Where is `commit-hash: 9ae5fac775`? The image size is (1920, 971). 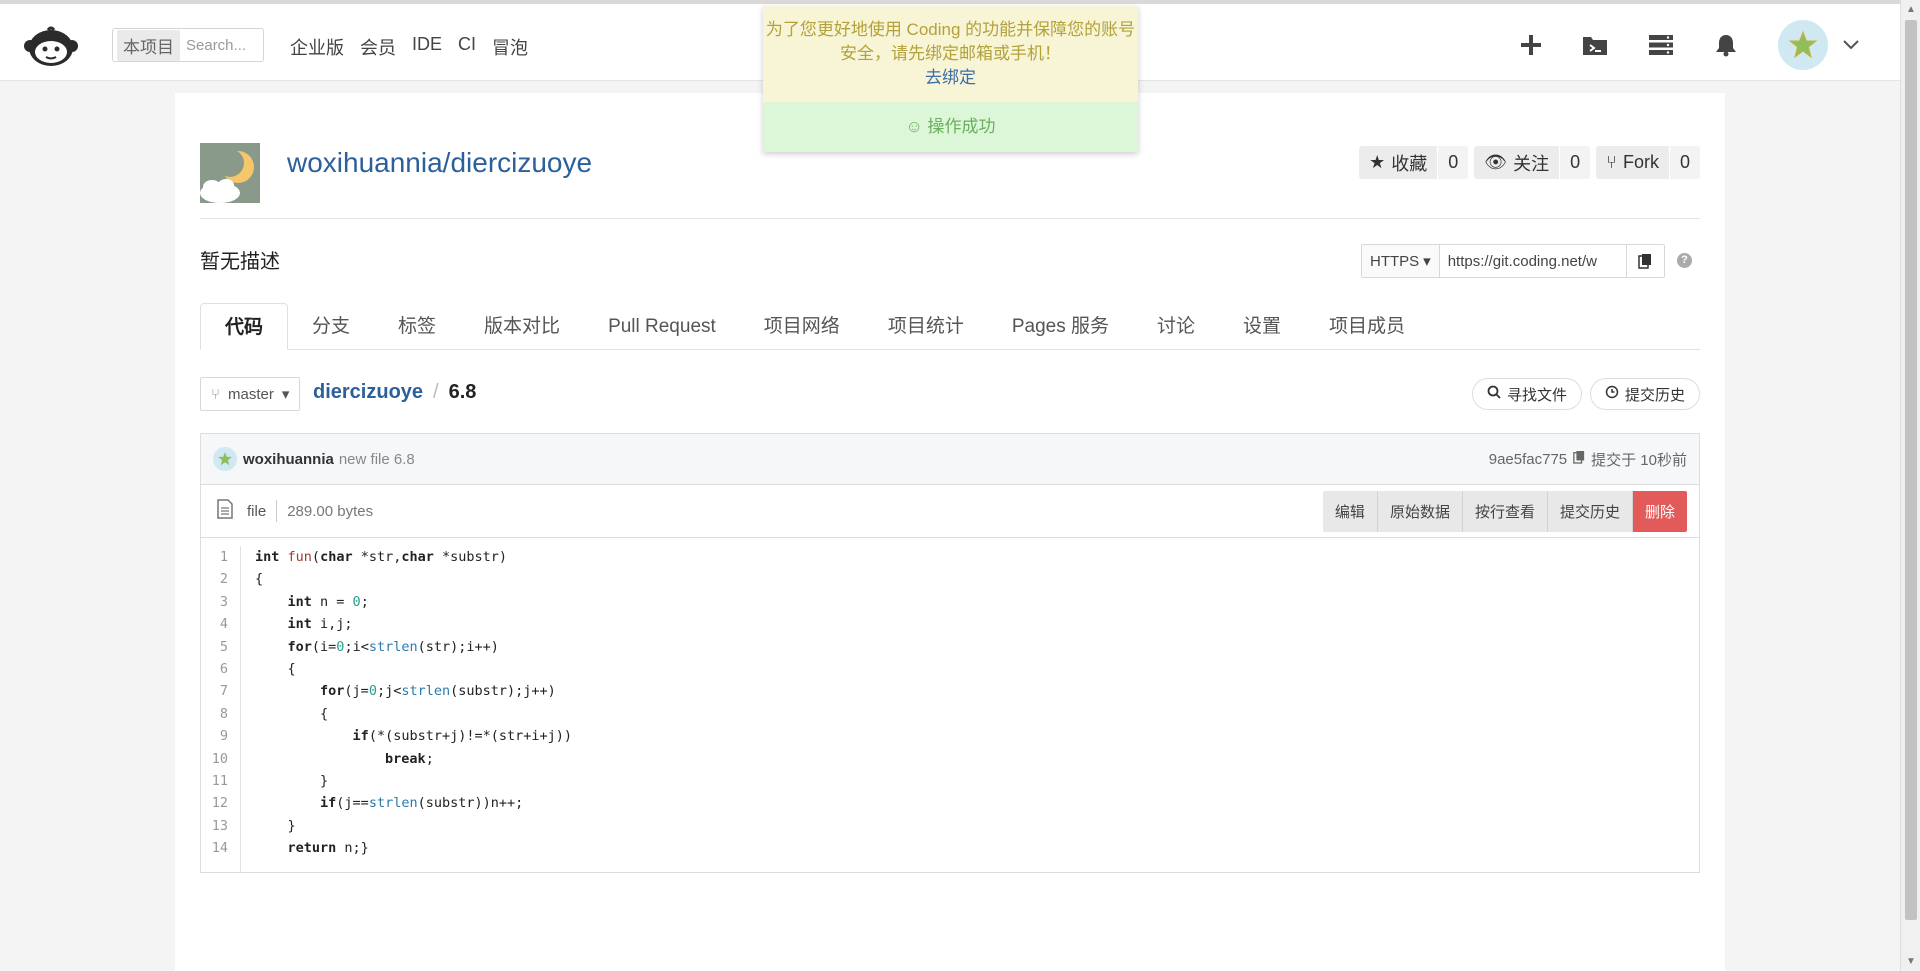
commit-hash: 9ae5fac775 is located at coordinates (1528, 459).